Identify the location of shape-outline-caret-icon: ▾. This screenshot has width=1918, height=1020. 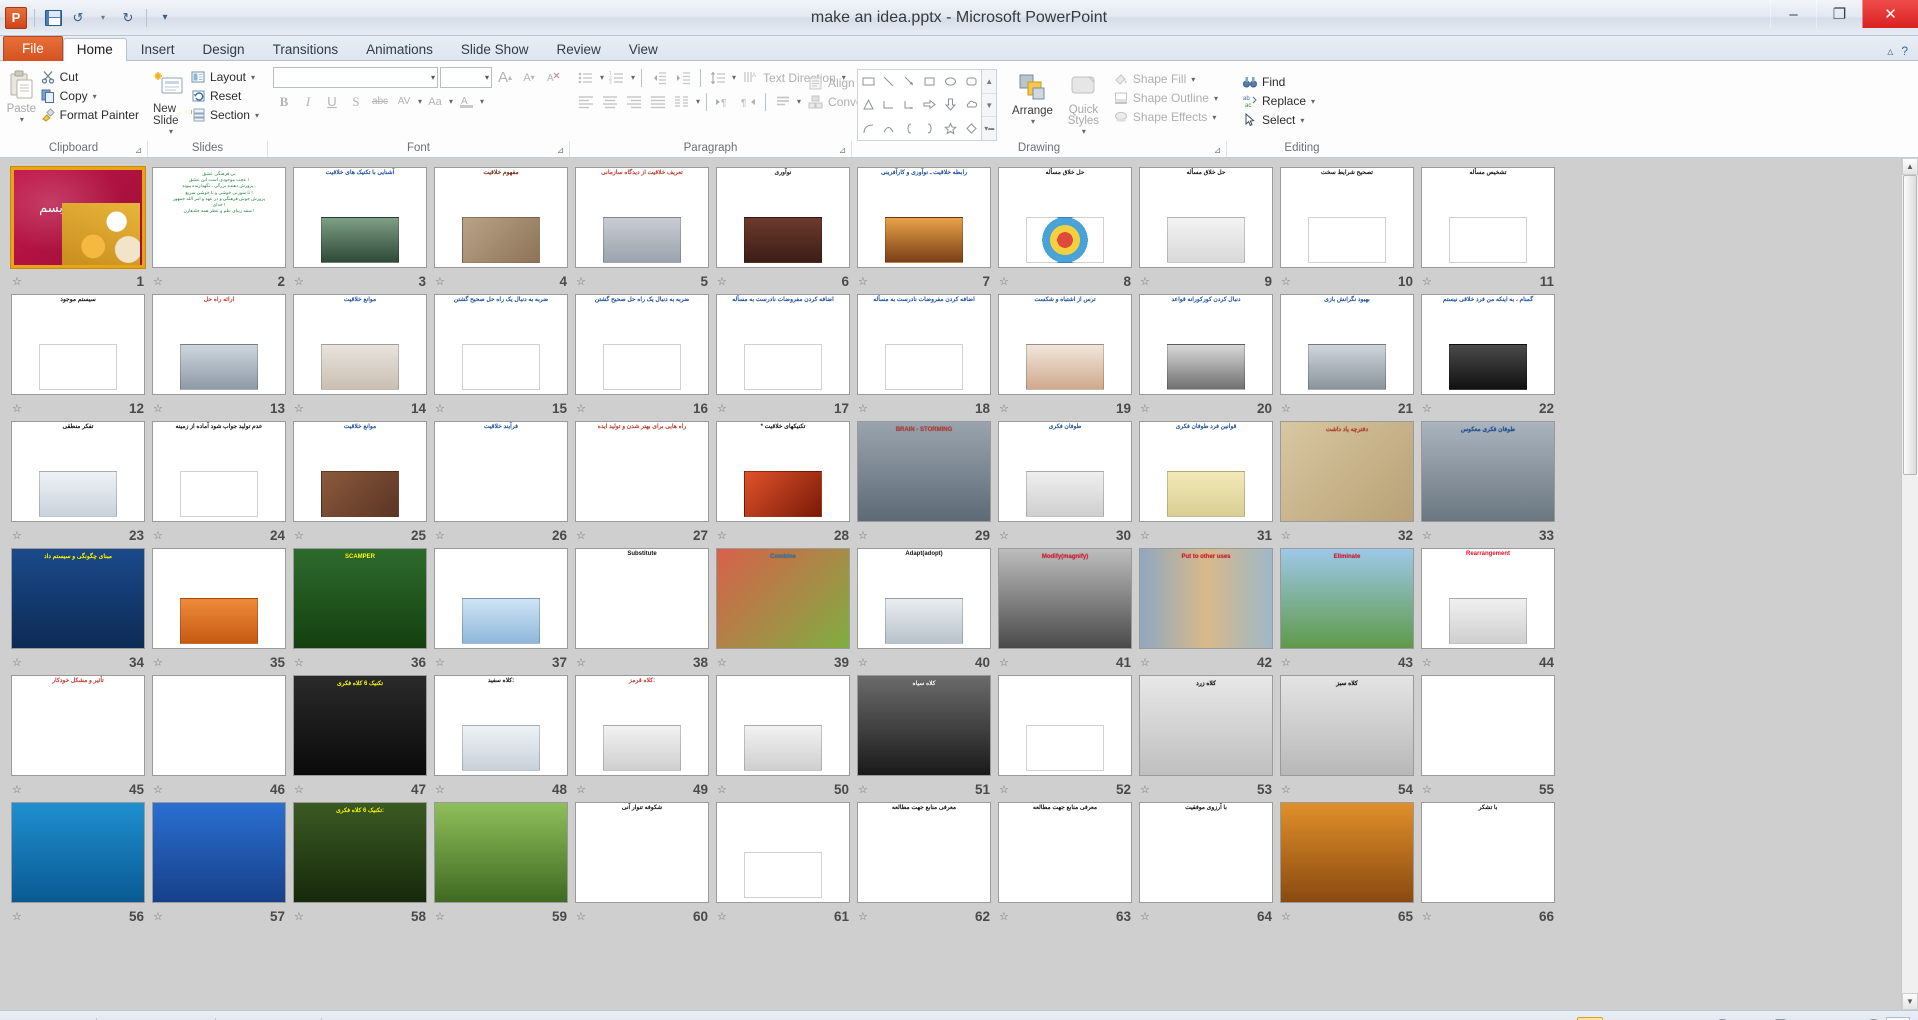
(1216, 98).